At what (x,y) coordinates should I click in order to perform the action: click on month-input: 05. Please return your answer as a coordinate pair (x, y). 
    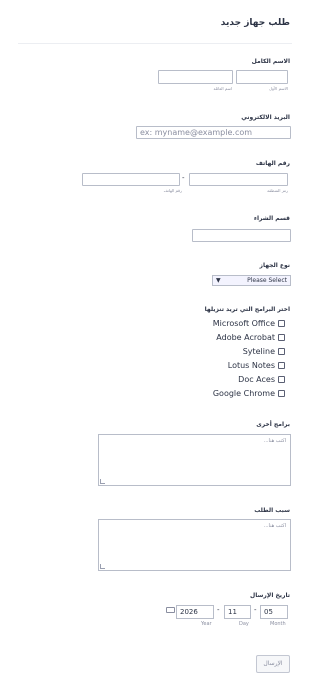
    Looking at the image, I should click on (274, 612).